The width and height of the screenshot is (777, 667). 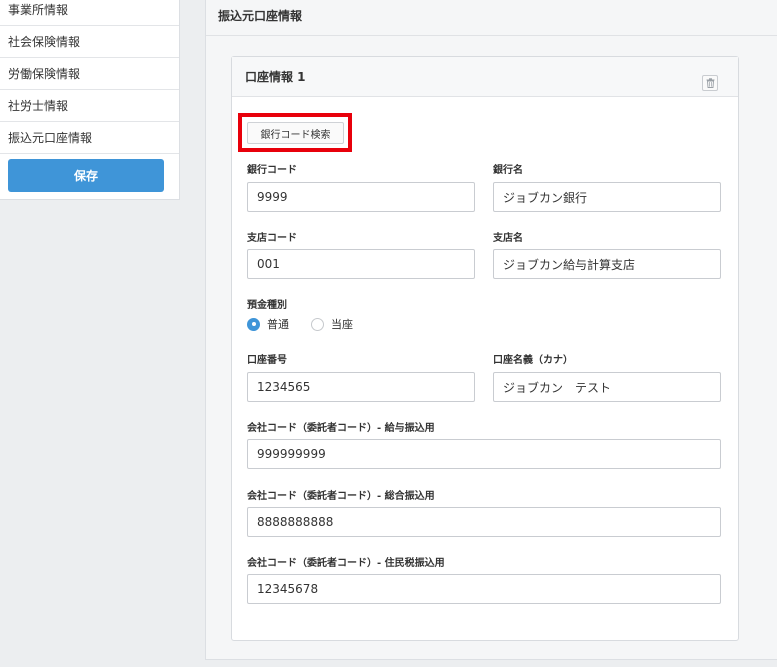 What do you see at coordinates (484, 454) in the screenshot?
I see `company-code-salary-field` at bounding box center [484, 454].